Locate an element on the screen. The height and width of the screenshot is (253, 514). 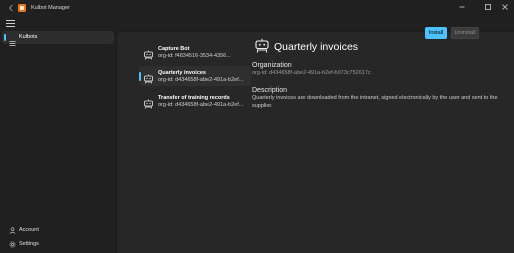
sidebar-item-label: Kulbots is located at coordinates (28, 37).